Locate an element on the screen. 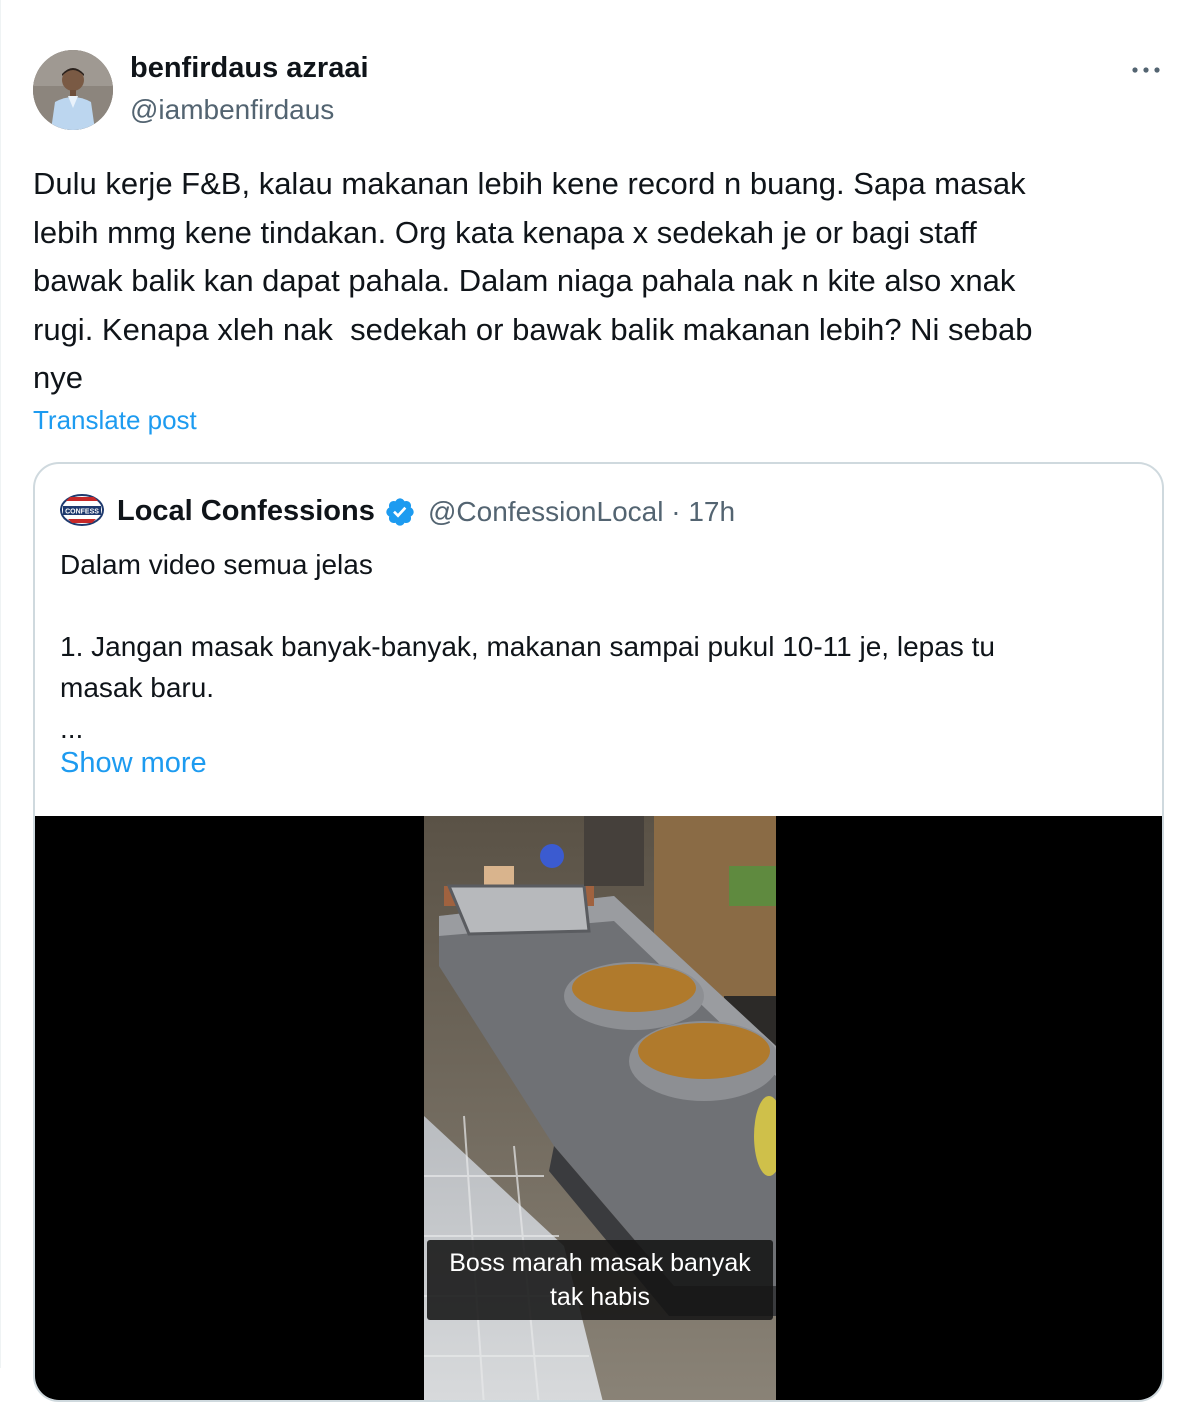  video-thumbnail: Boss marah masak banyak tak habis is located at coordinates (600, 1108).